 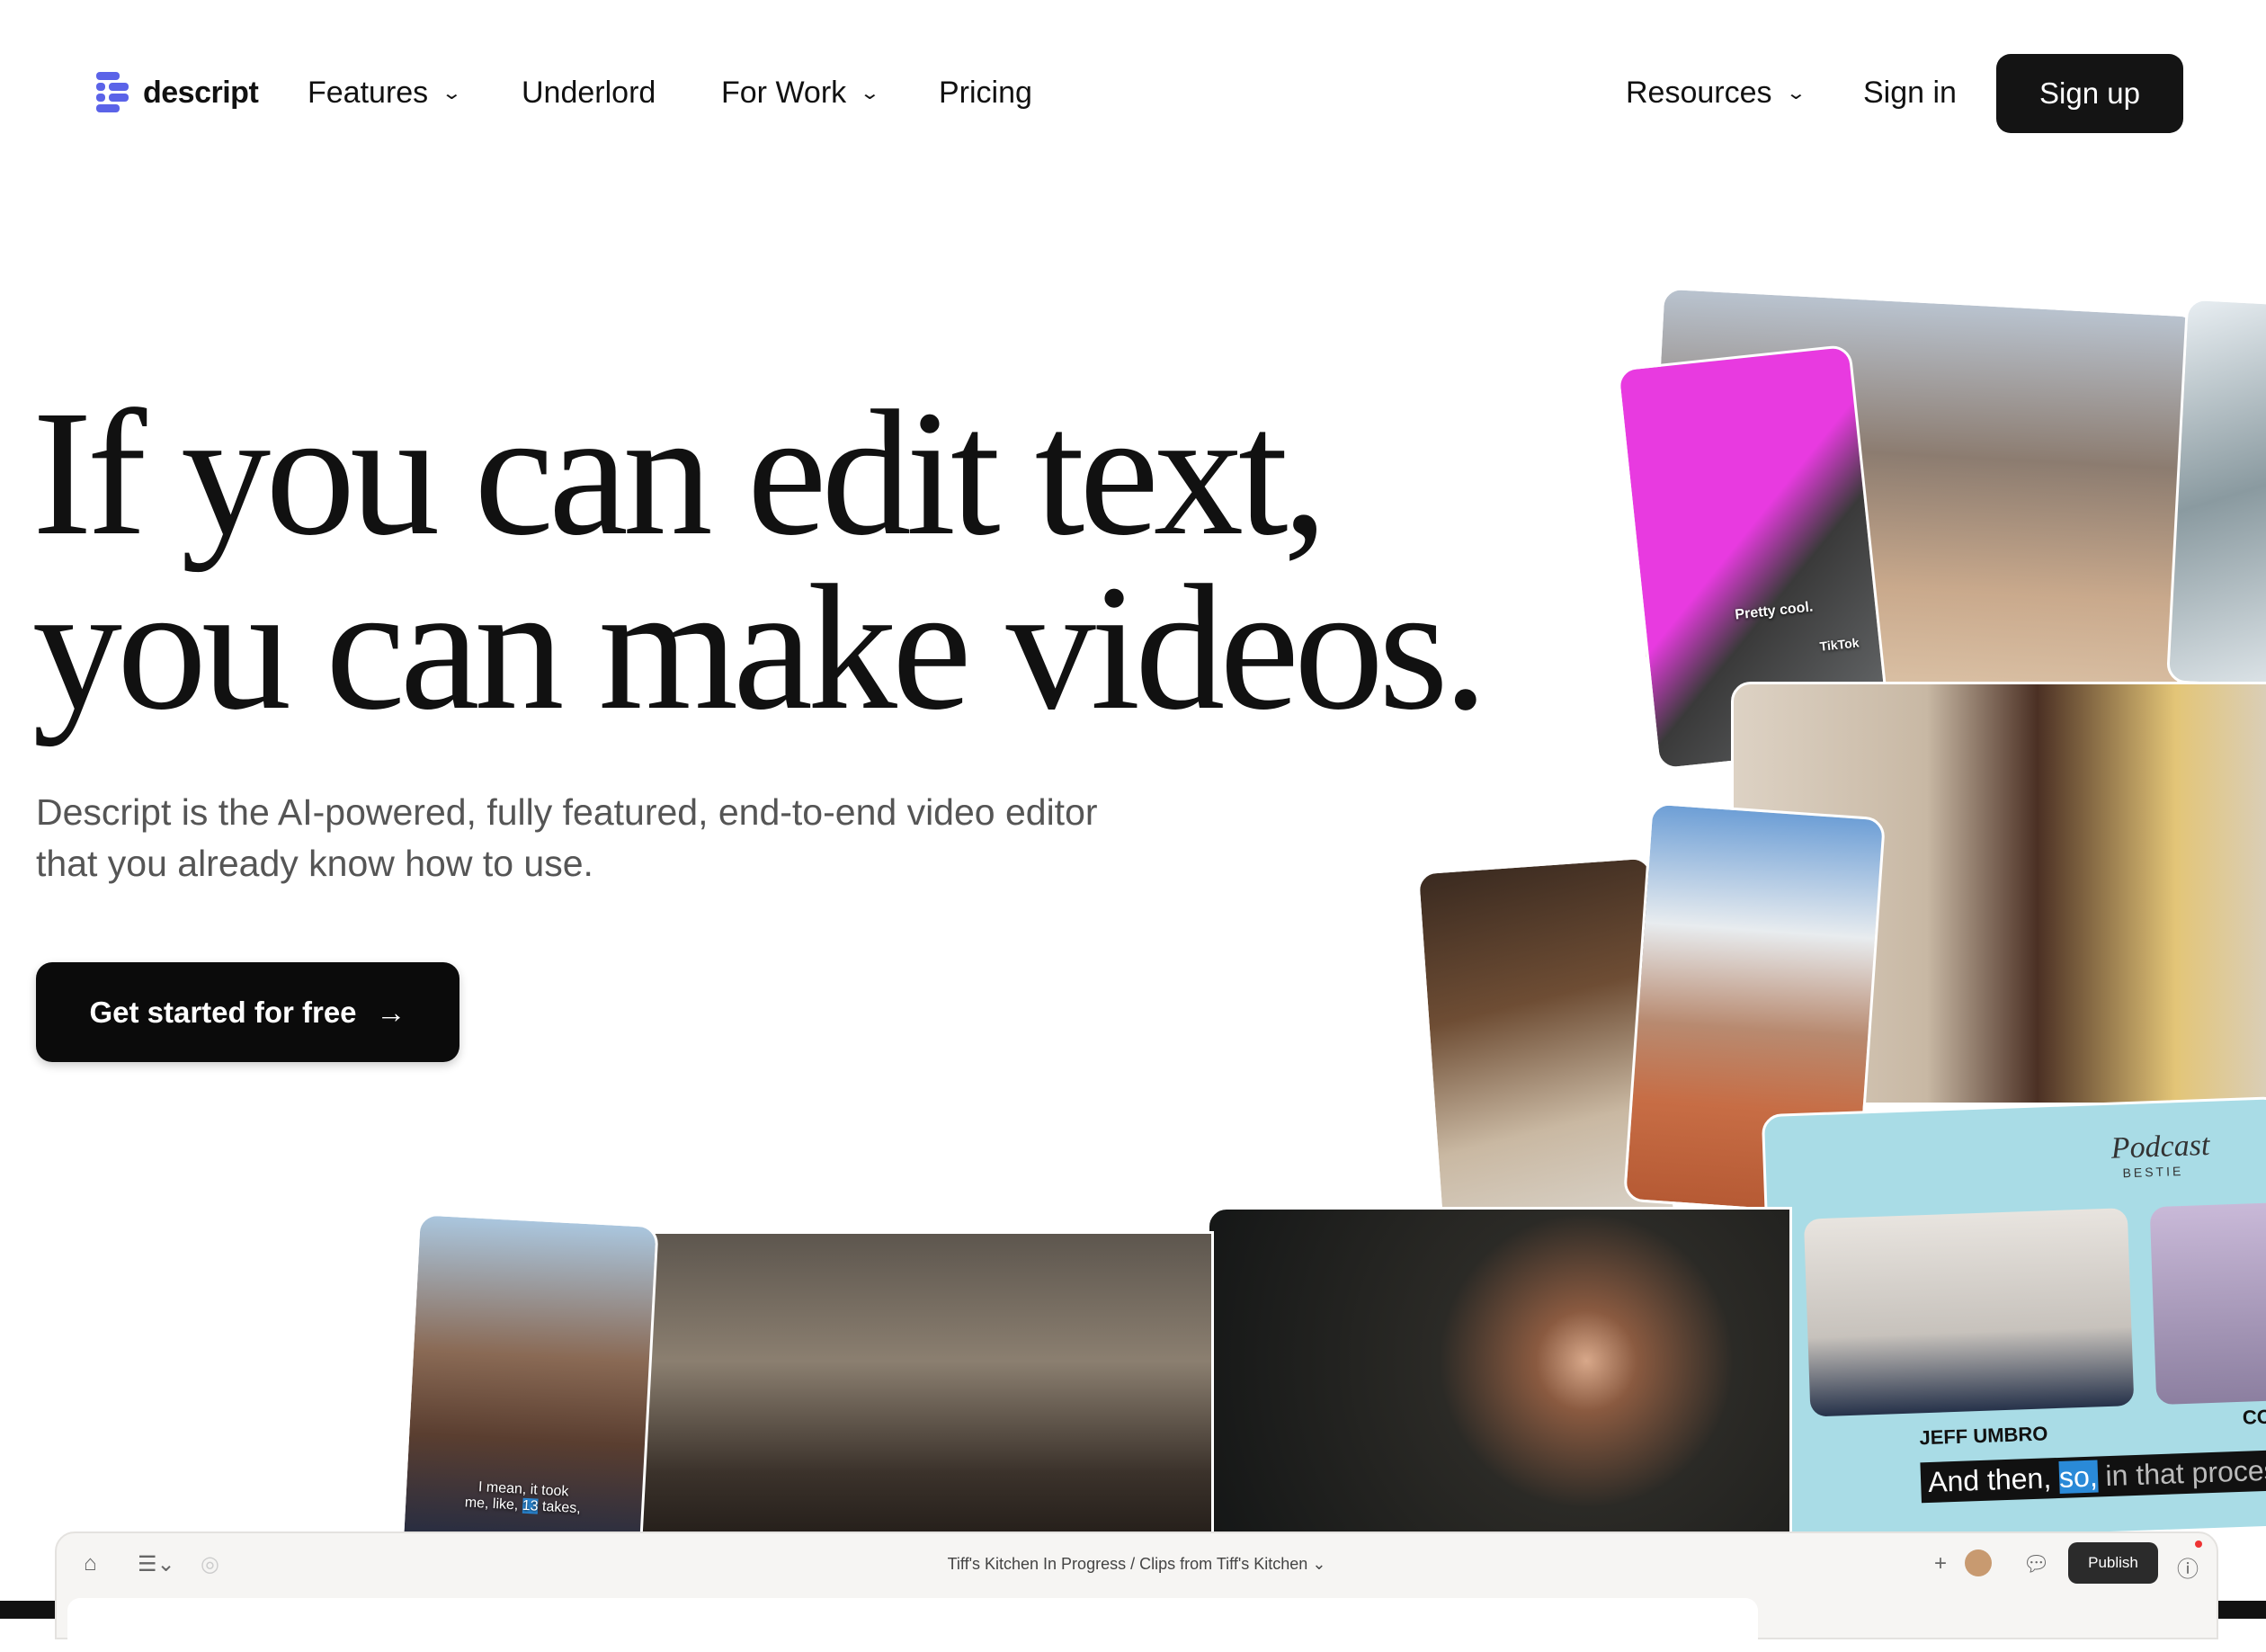 I want to click on podcast-group-photo, so click(x=921, y=1393).